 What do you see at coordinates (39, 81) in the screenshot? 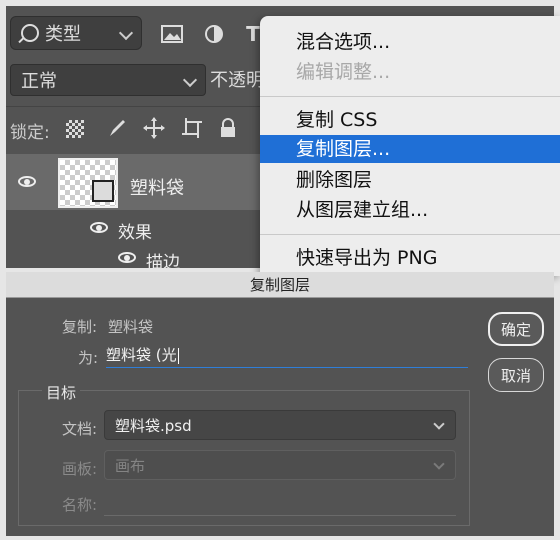
I see `blend-mode-value: 正常` at bounding box center [39, 81].